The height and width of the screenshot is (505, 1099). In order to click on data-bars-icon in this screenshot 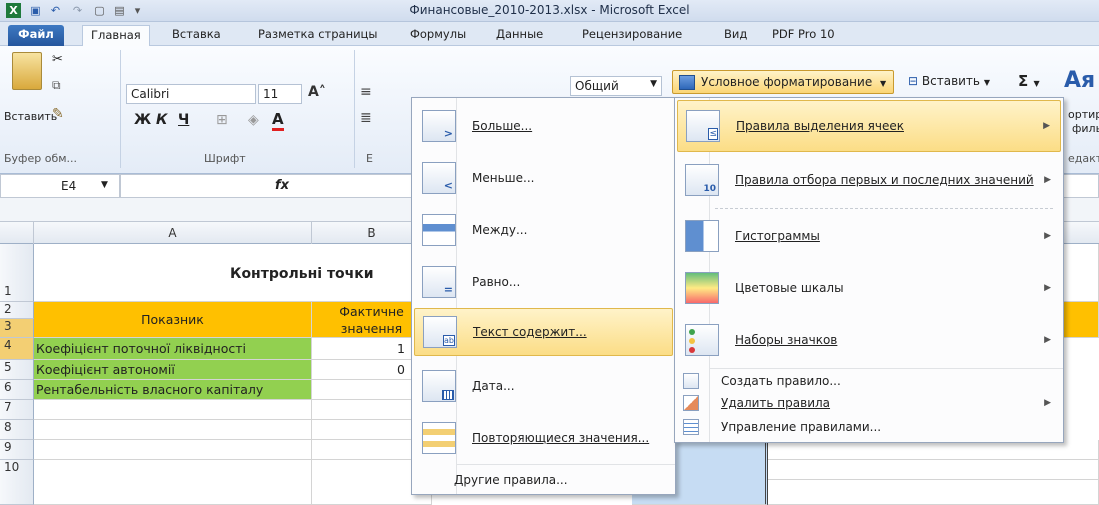, I will do `click(702, 236)`.